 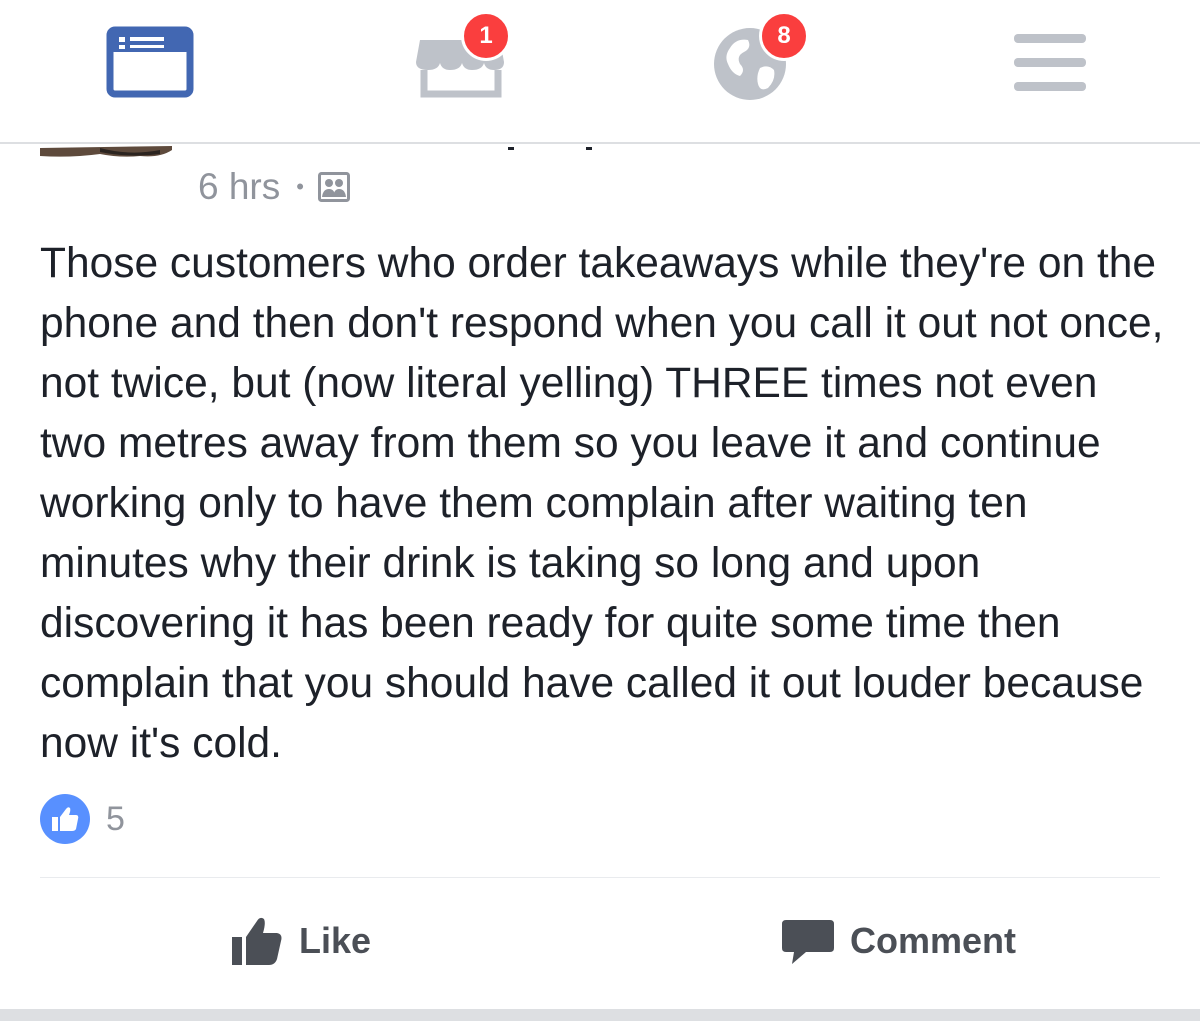 I want to click on like-button: Like, so click(x=300, y=941).